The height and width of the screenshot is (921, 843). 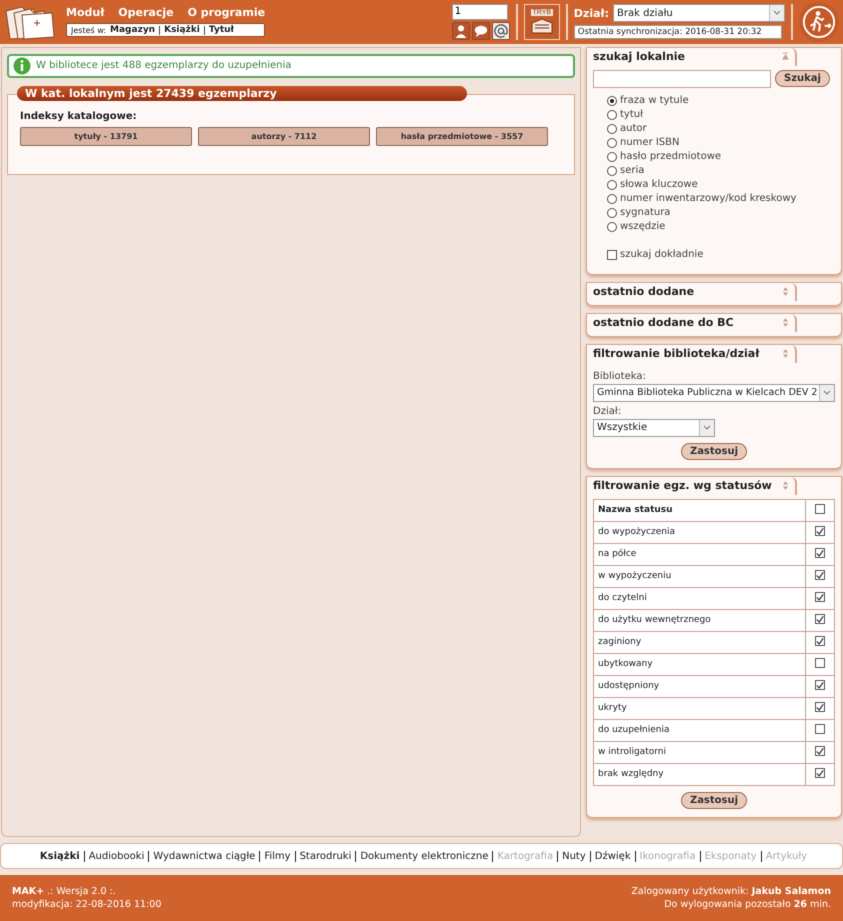 I want to click on category-link: Wydawnictwa ciągłe, so click(x=202, y=856).